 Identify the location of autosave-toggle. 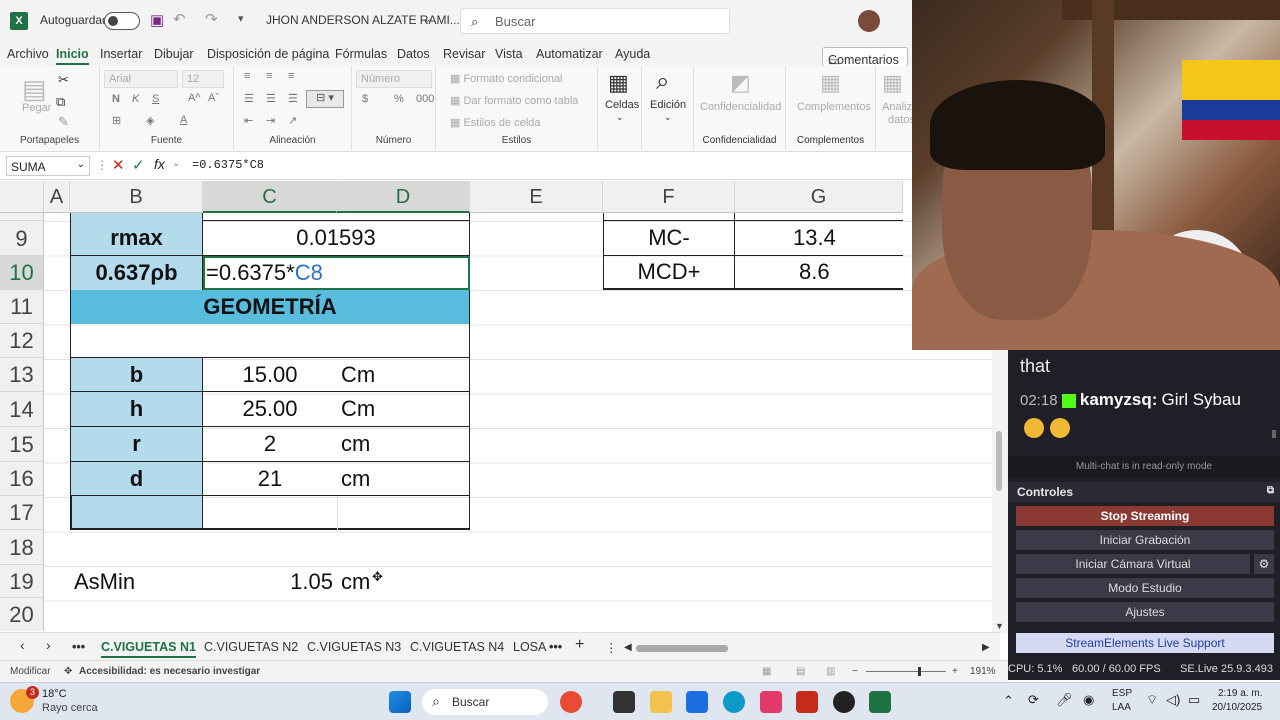
(122, 21).